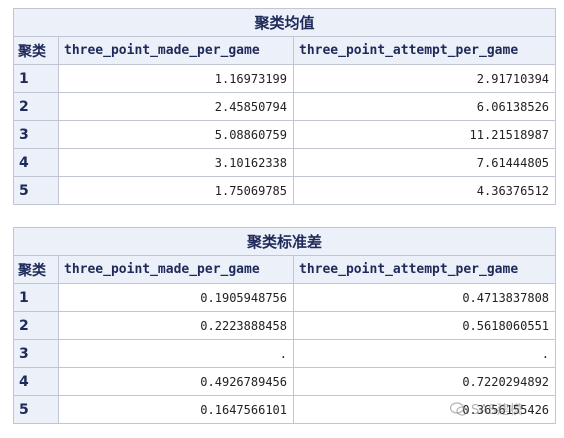  Describe the element at coordinates (424, 409) in the screenshot. I see `cell-attempt: 0.3656155426` at that location.